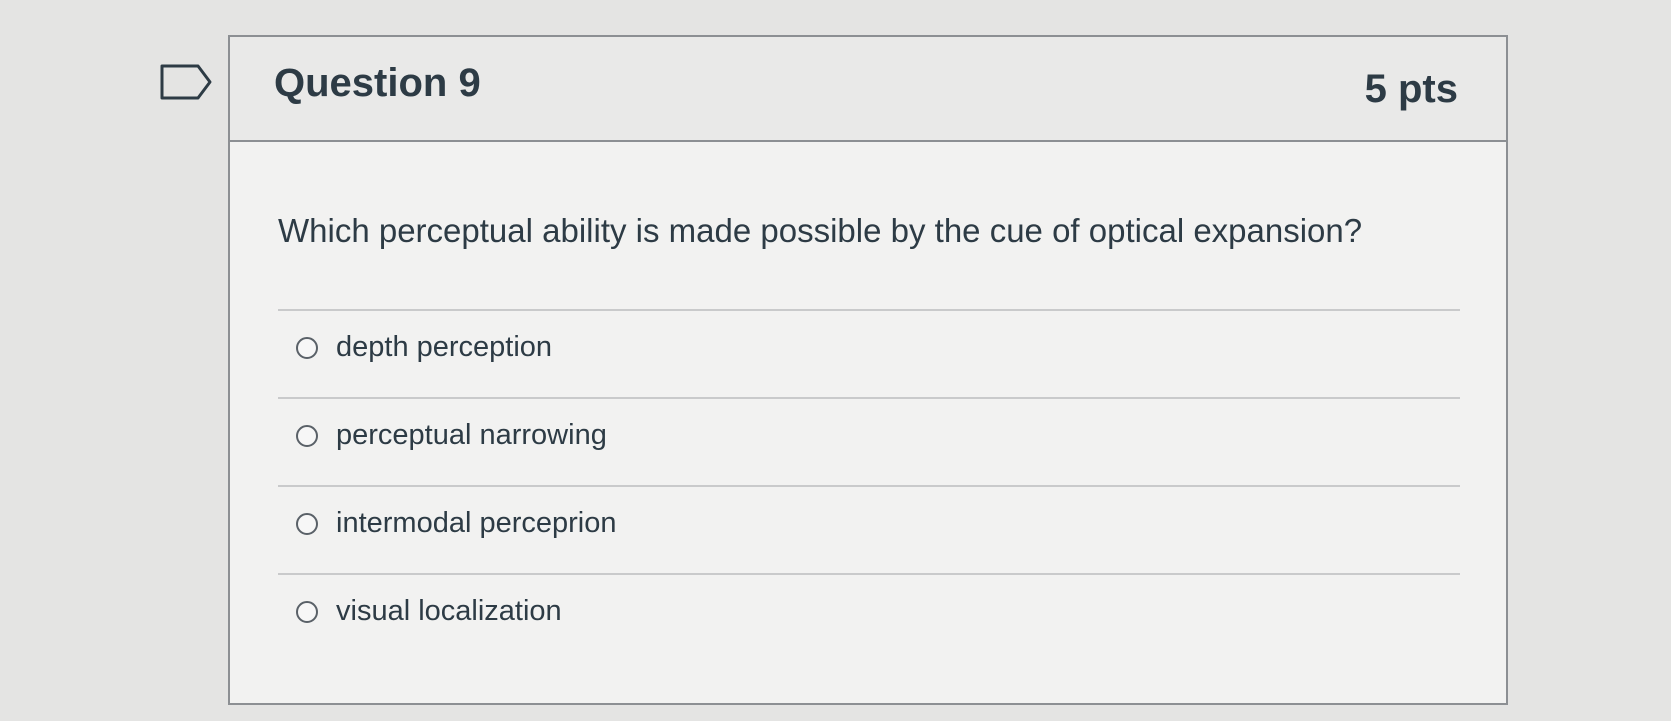 The height and width of the screenshot is (721, 1671). Describe the element at coordinates (869, 441) in the screenshot. I see `answer-option-perceptual-narrowing: perceptual narrowing` at that location.